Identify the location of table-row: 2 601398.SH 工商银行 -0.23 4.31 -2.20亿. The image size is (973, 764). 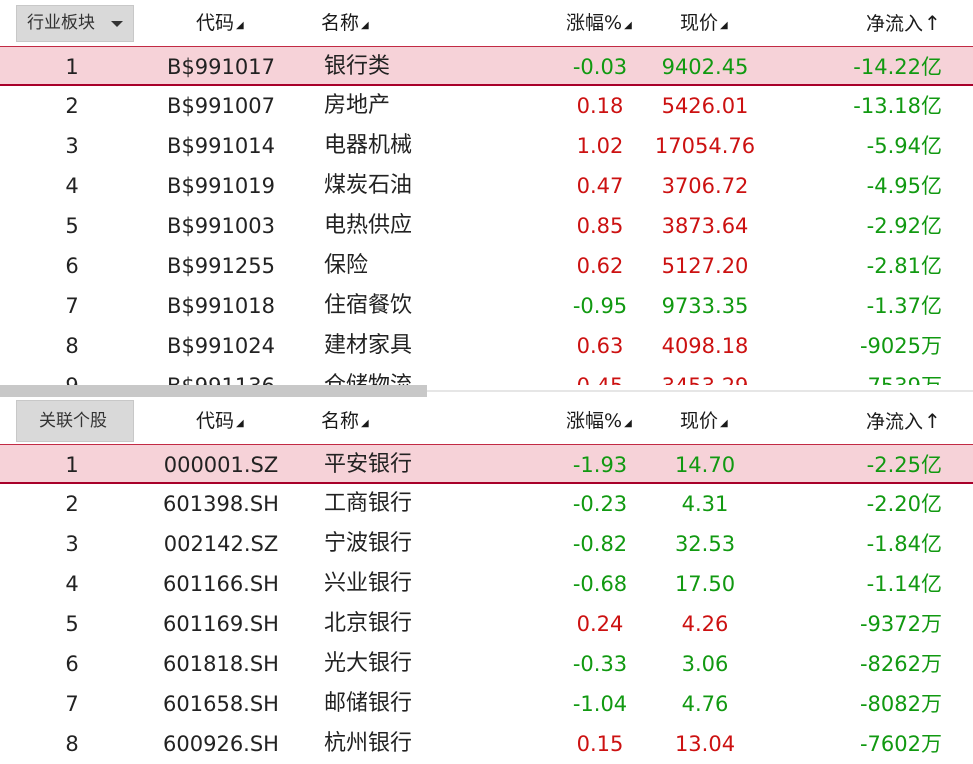
(486, 504).